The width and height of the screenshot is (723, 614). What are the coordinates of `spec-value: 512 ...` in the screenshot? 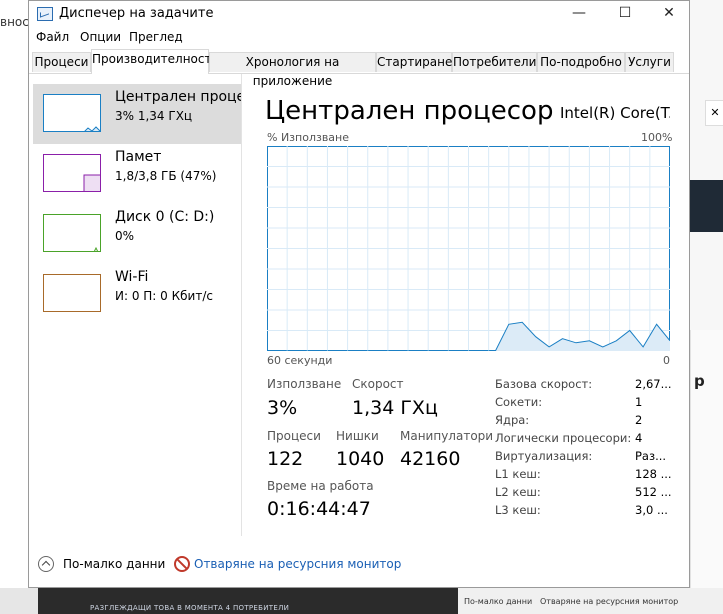 It's located at (653, 492).